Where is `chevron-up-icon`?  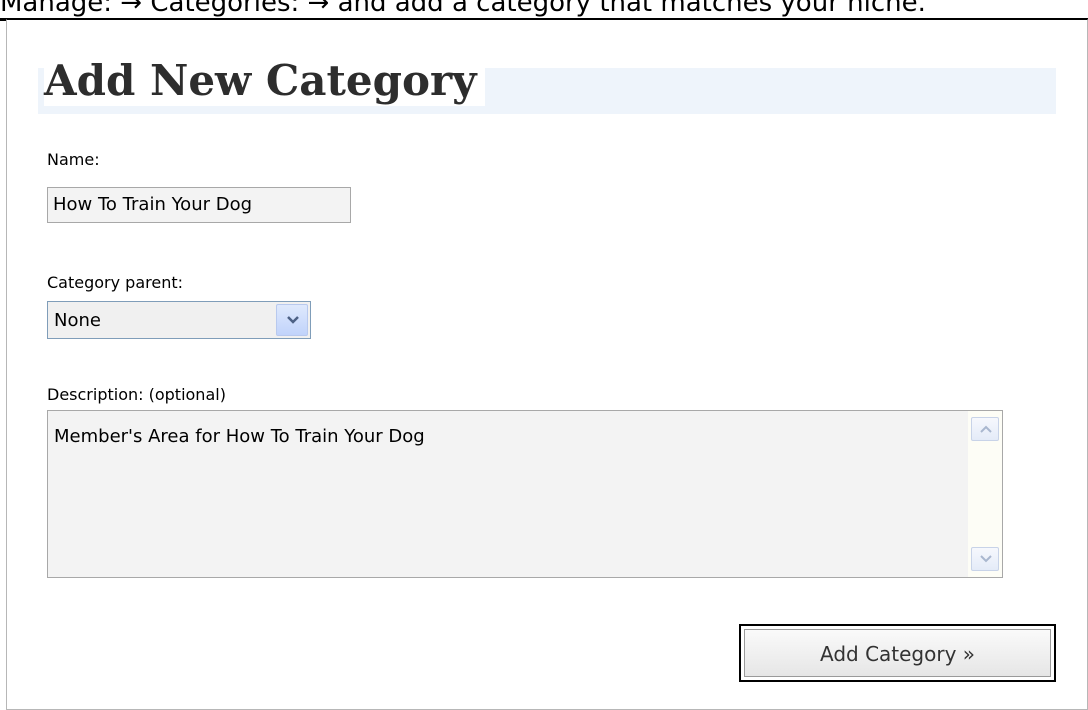 chevron-up-icon is located at coordinates (985, 429).